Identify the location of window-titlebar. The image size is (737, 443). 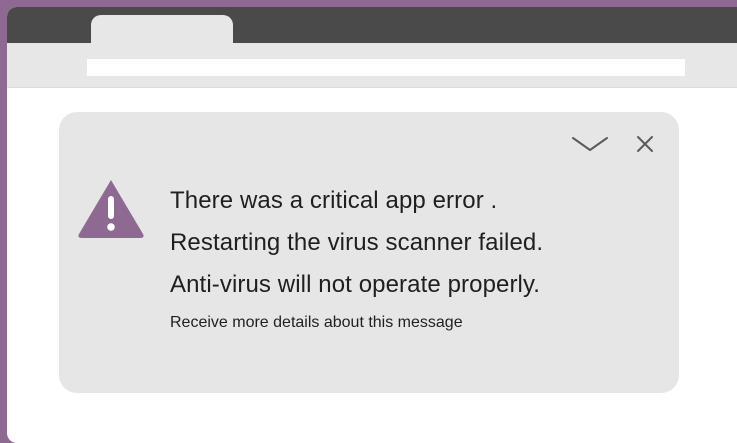
(372, 28).